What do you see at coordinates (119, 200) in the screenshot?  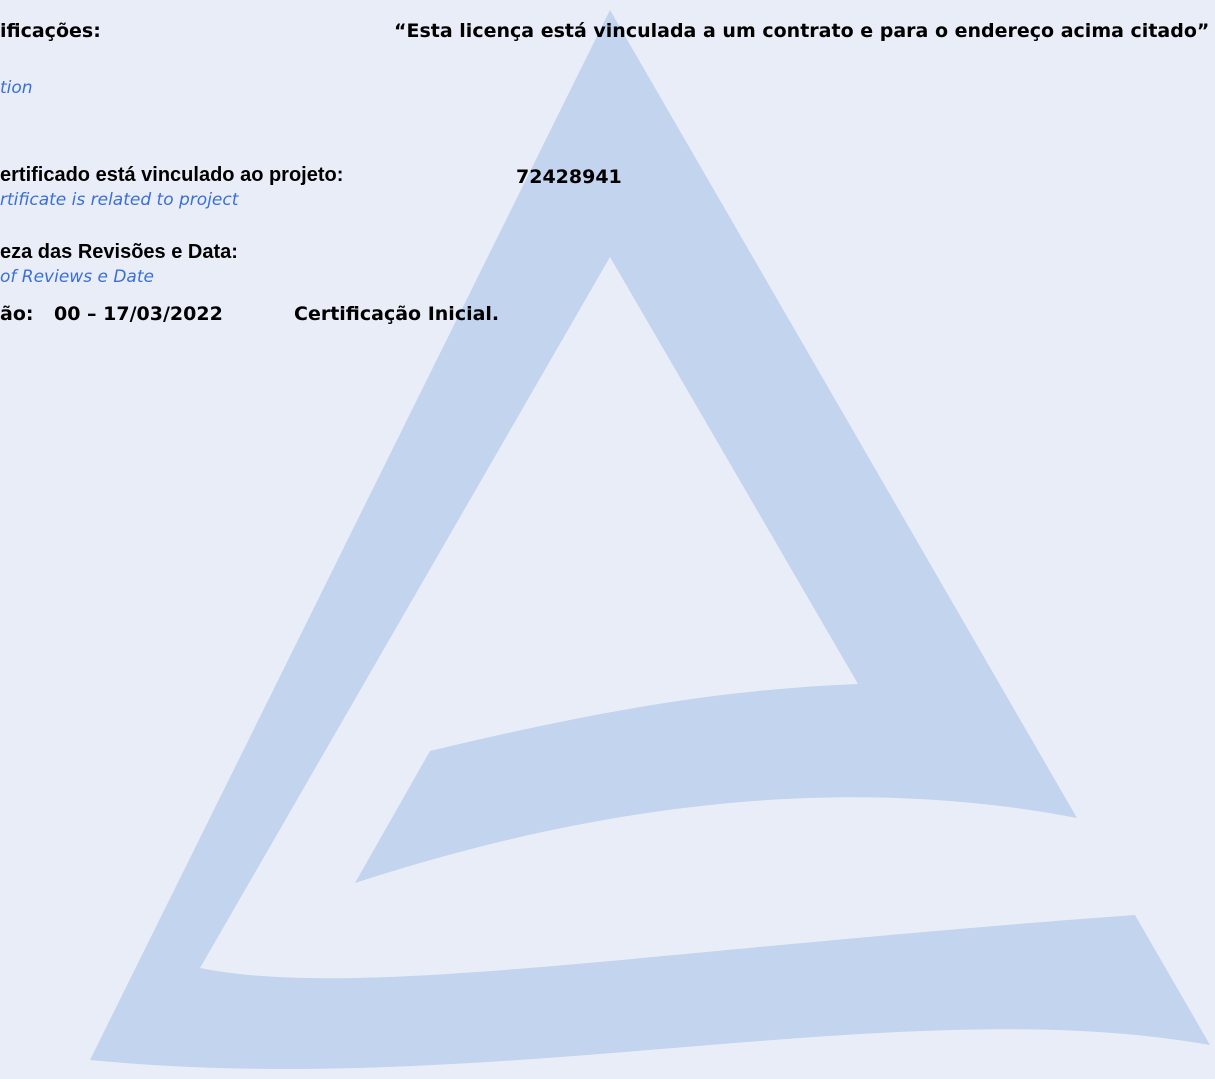 I see `project-label-english: rtificate is related to project` at bounding box center [119, 200].